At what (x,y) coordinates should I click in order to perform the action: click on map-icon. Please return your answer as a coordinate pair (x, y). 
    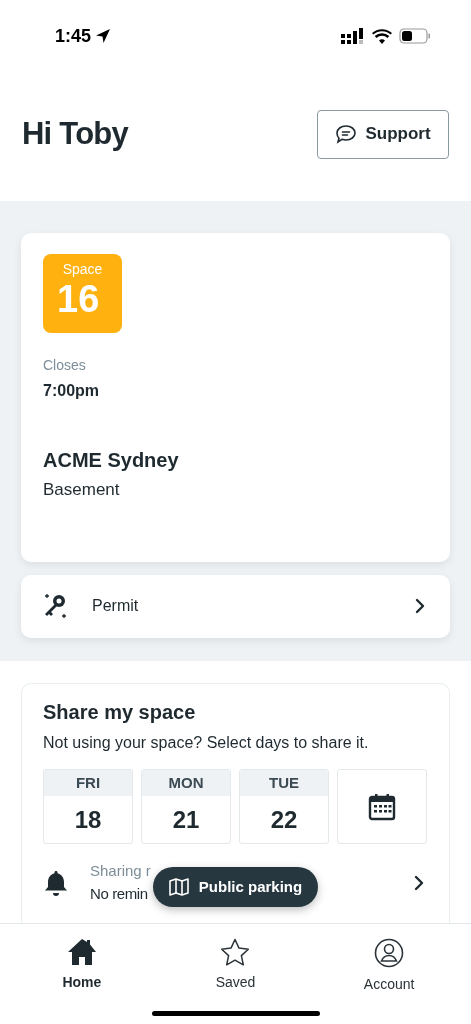
    Looking at the image, I should click on (178, 887).